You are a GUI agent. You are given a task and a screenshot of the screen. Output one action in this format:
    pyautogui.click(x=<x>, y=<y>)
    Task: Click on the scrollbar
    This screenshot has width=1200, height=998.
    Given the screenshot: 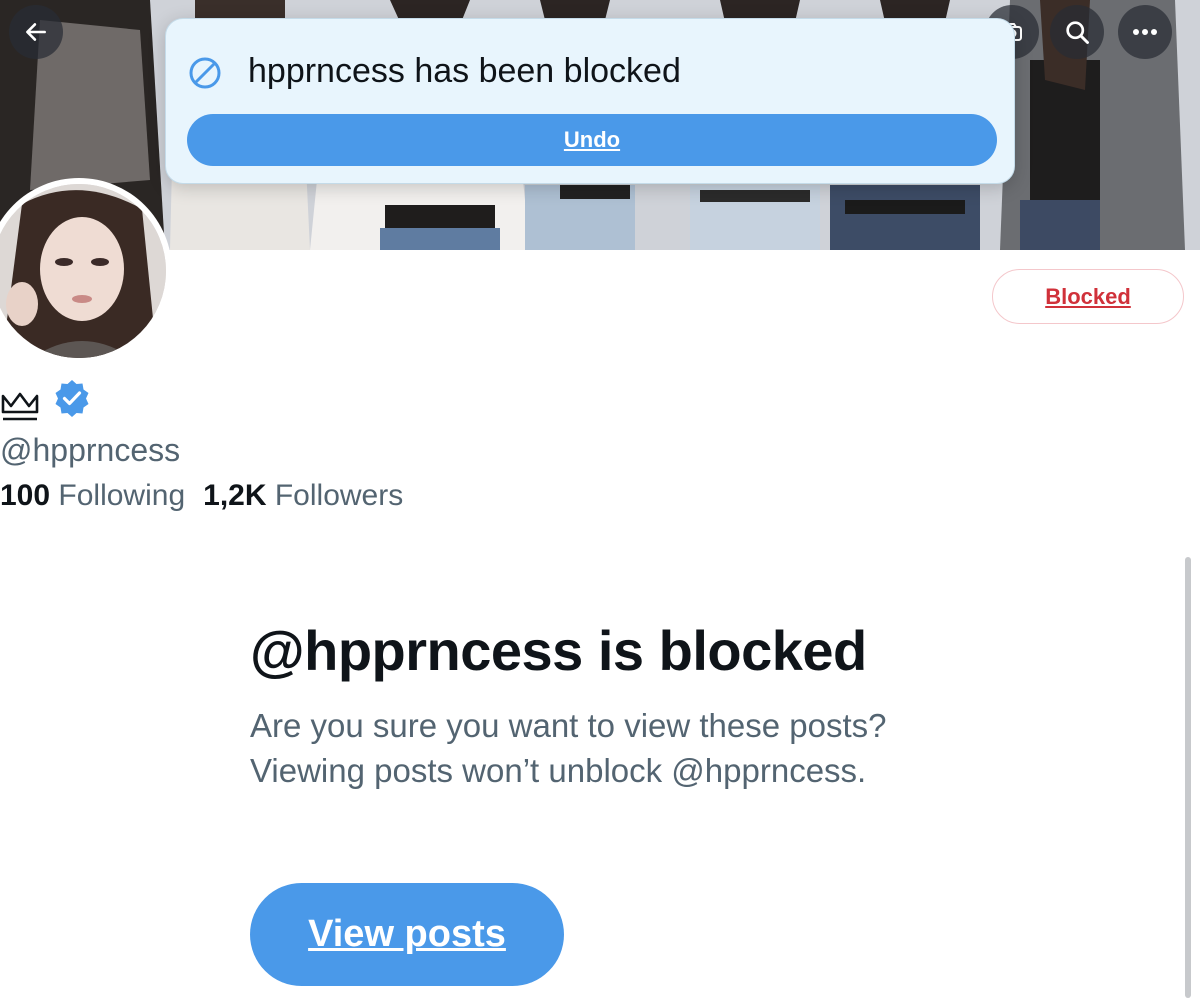 What is the action you would take?
    pyautogui.click(x=1188, y=777)
    